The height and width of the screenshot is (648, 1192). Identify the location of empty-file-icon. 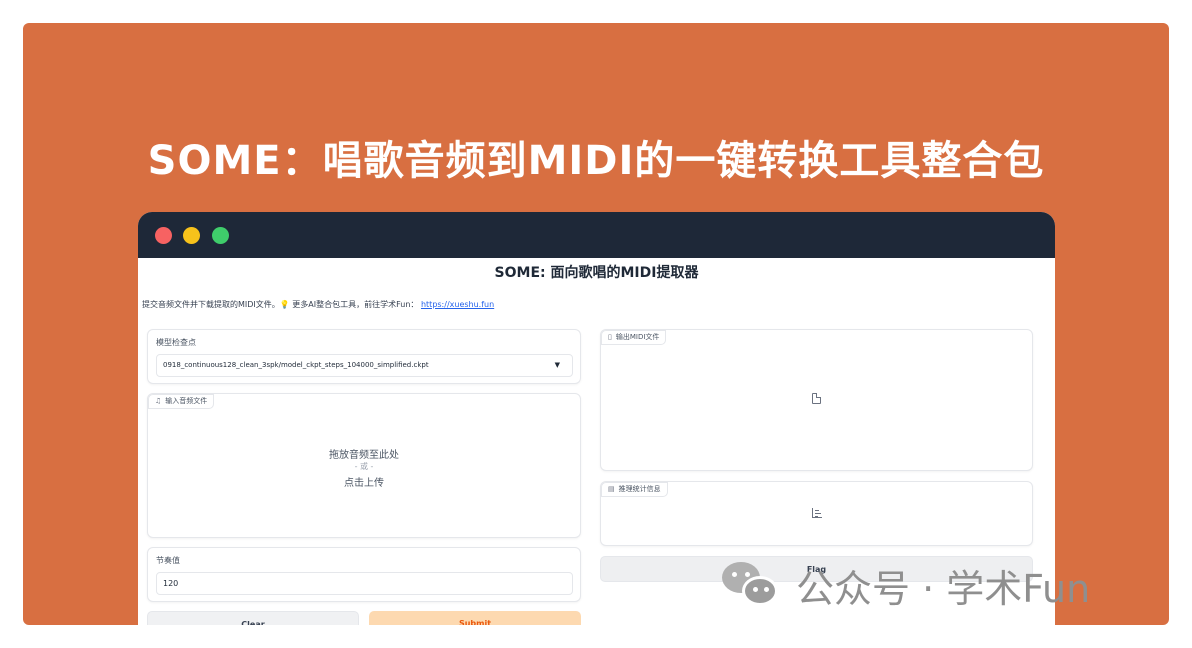
(816, 398).